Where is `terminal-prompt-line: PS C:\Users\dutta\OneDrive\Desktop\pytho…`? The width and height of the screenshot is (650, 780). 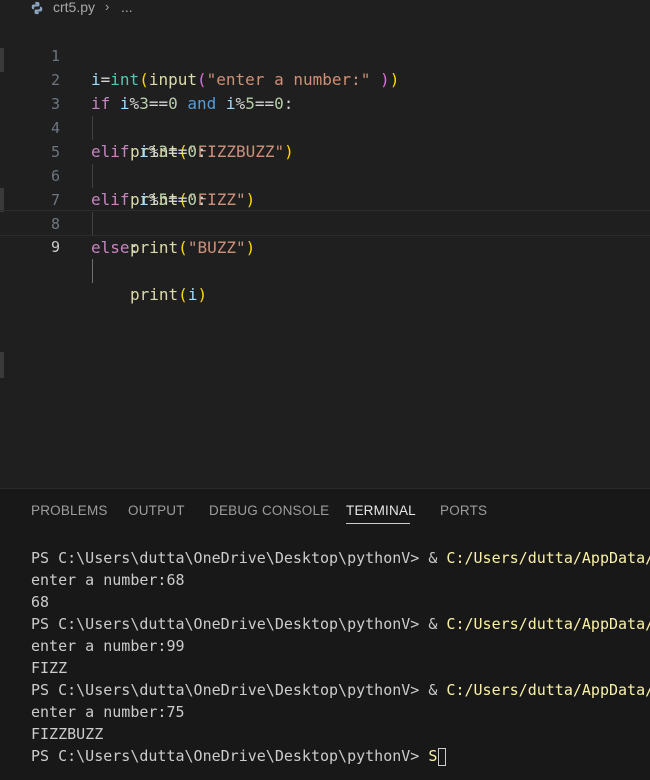 terminal-prompt-line: PS C:\Users\dutta\OneDrive\Desktop\pytho… is located at coordinates (340, 756).